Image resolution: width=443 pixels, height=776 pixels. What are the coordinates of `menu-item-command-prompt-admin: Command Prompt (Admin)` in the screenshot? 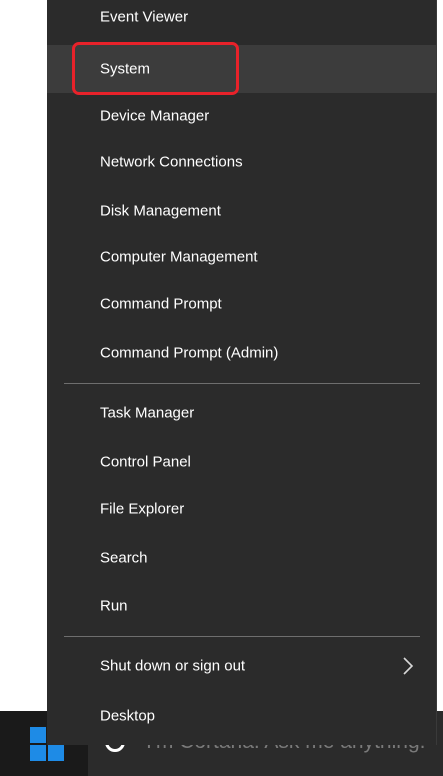 It's located at (241, 353).